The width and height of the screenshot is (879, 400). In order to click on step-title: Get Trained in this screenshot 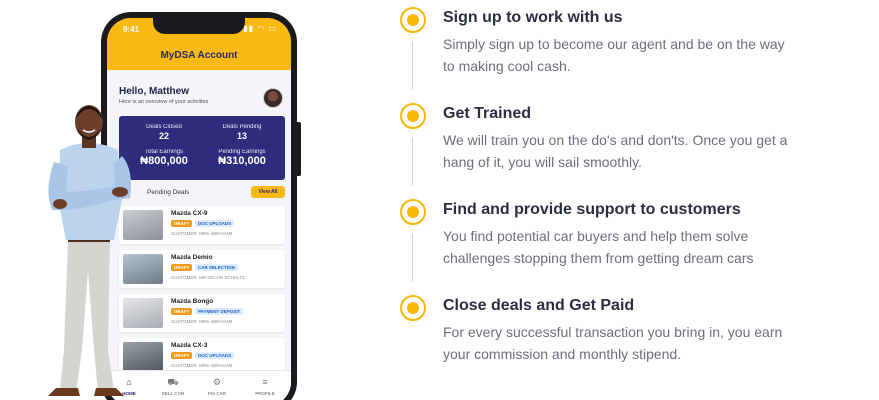, I will do `click(487, 113)`.